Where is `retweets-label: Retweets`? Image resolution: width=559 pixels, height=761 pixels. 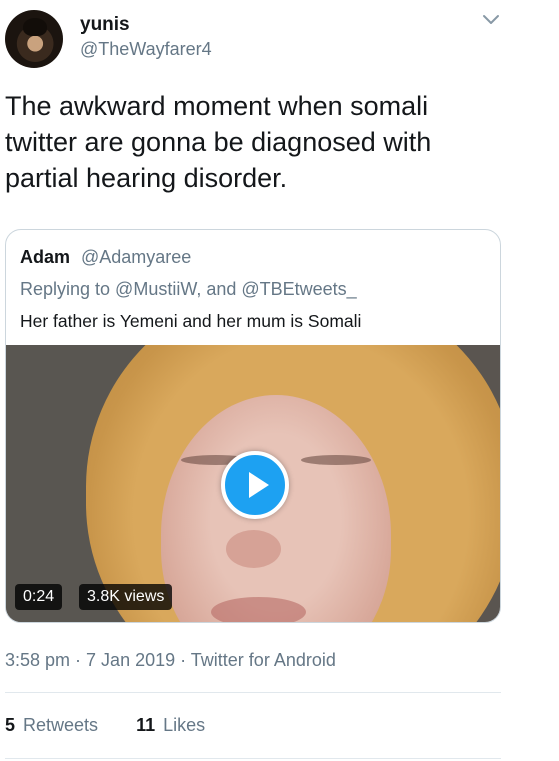 retweets-label: Retweets is located at coordinates (61, 725).